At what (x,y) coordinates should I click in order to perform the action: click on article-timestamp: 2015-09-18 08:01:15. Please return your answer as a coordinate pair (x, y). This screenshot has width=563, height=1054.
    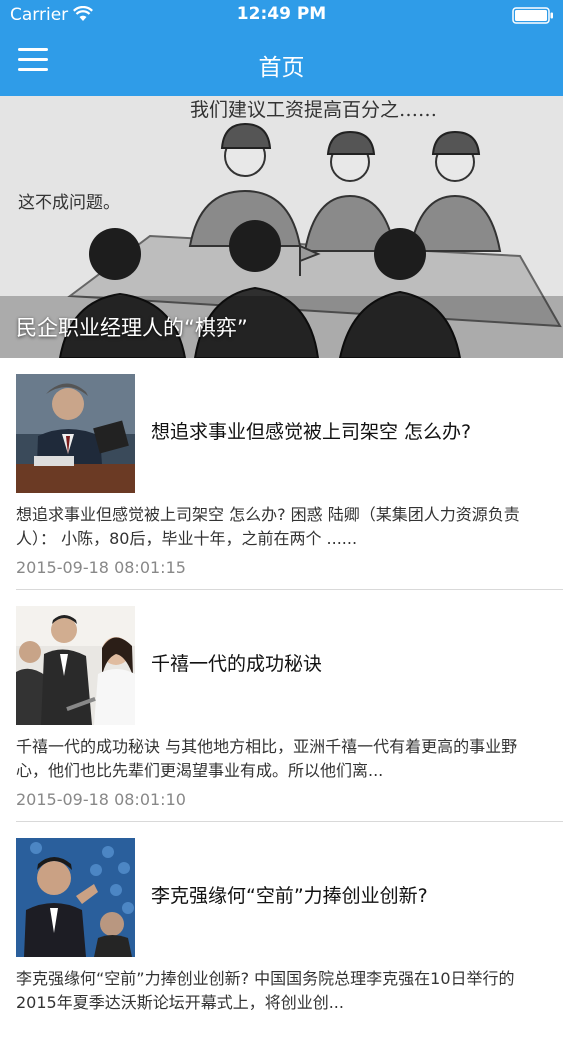
    Looking at the image, I should click on (101, 567).